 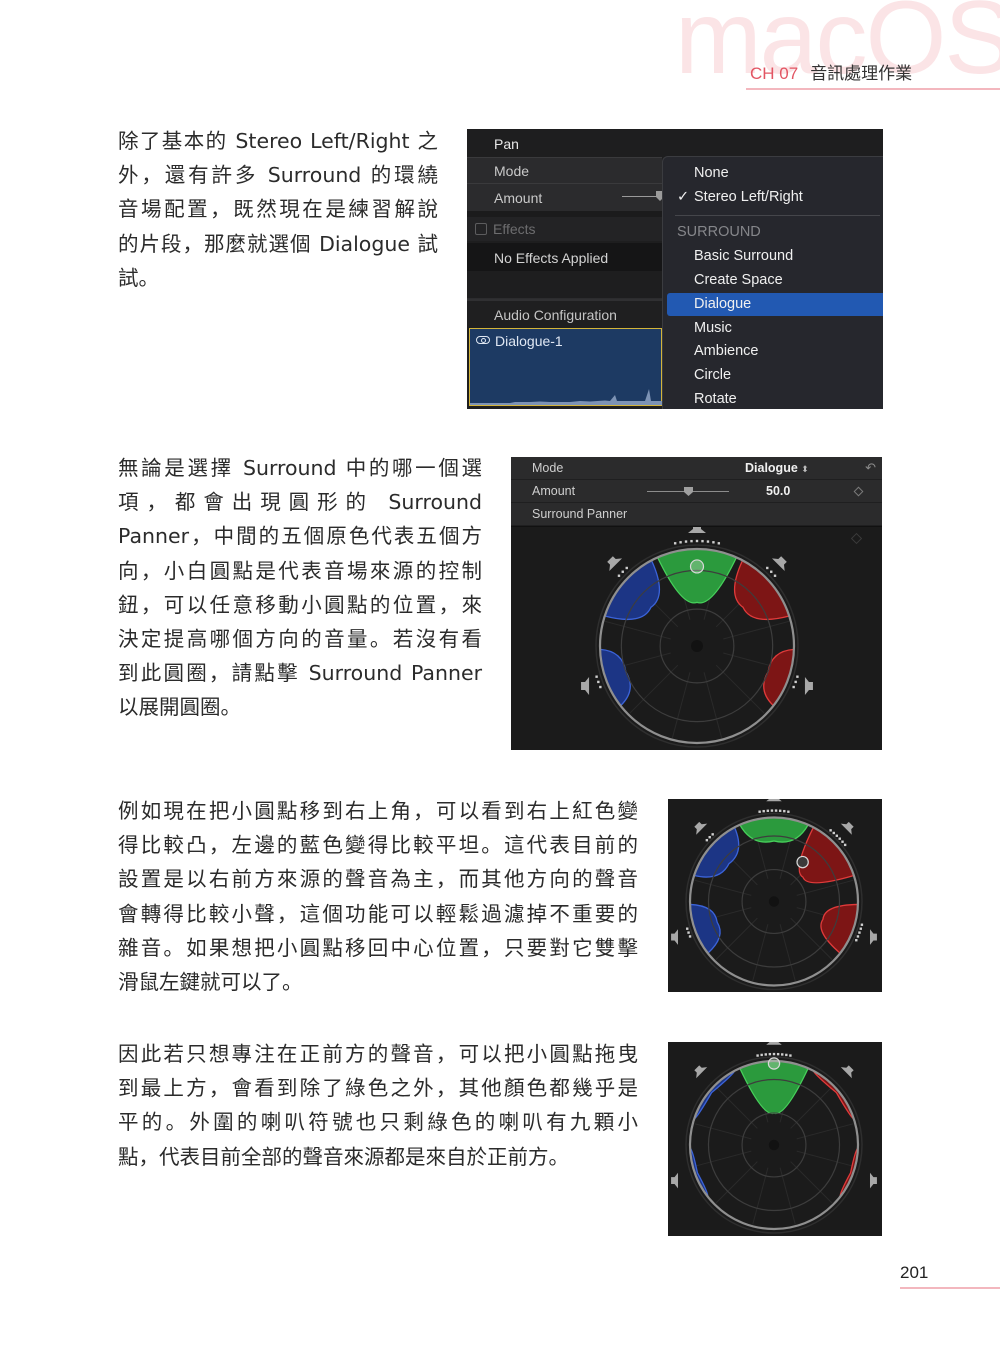 What do you see at coordinates (300, 639) in the screenshot?
I see `paragraph-line: 決定提高哪個方向的音量。若沒有看` at bounding box center [300, 639].